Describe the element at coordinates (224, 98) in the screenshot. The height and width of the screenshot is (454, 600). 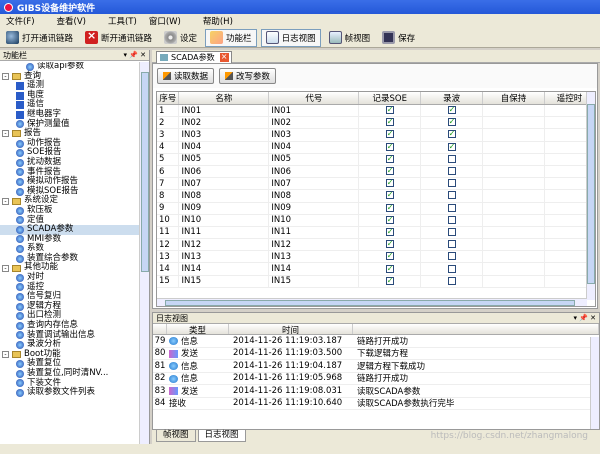
I see `col-header-name: 名称` at that location.